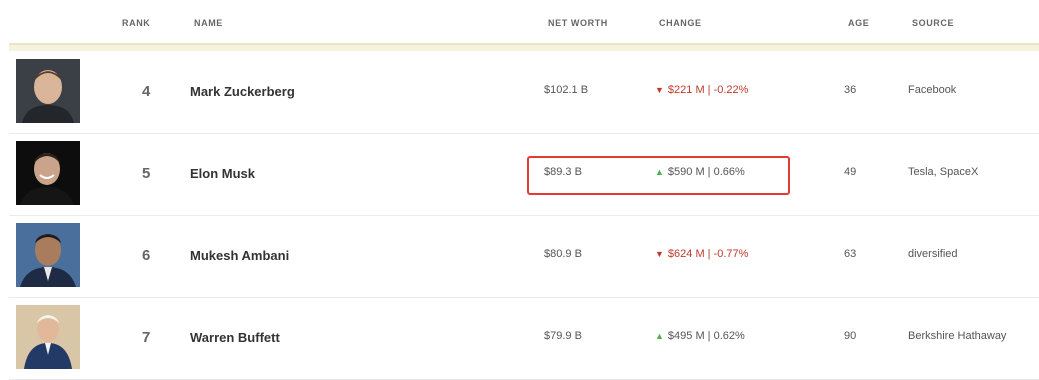 Image resolution: width=1039 pixels, height=380 pixels. What do you see at coordinates (146, 337) in the screenshot?
I see `rank-value: 7` at bounding box center [146, 337].